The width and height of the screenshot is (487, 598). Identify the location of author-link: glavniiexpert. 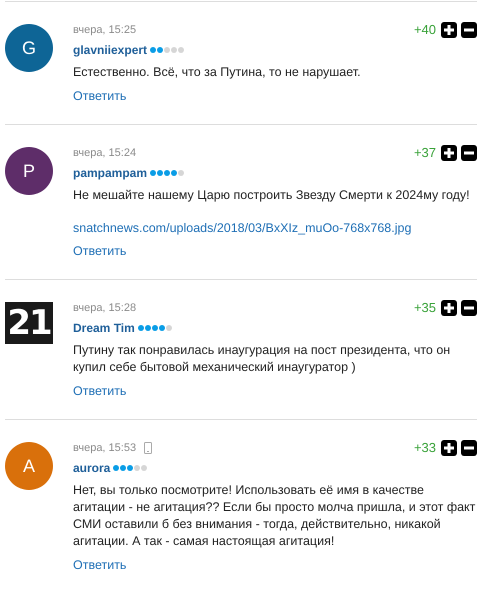
(110, 50).